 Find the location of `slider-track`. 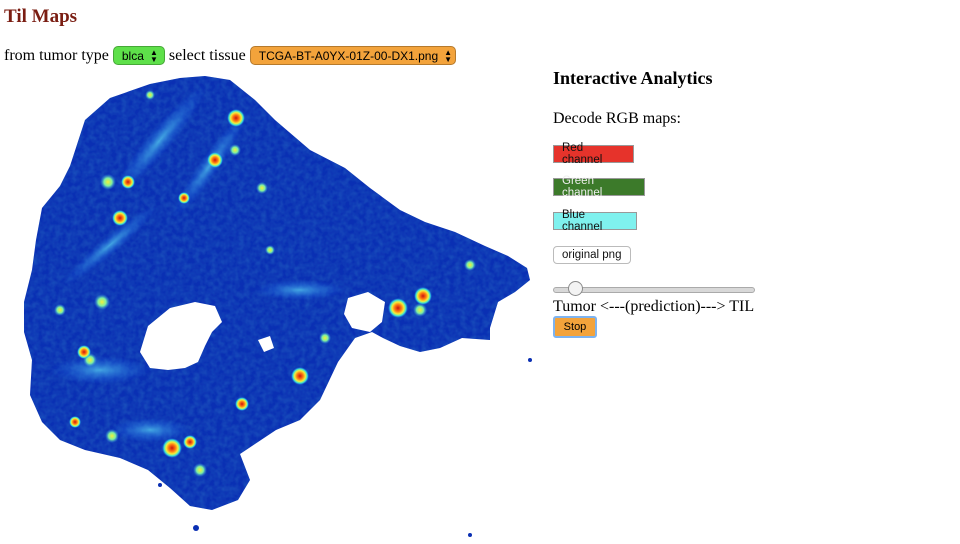

slider-track is located at coordinates (654, 290).